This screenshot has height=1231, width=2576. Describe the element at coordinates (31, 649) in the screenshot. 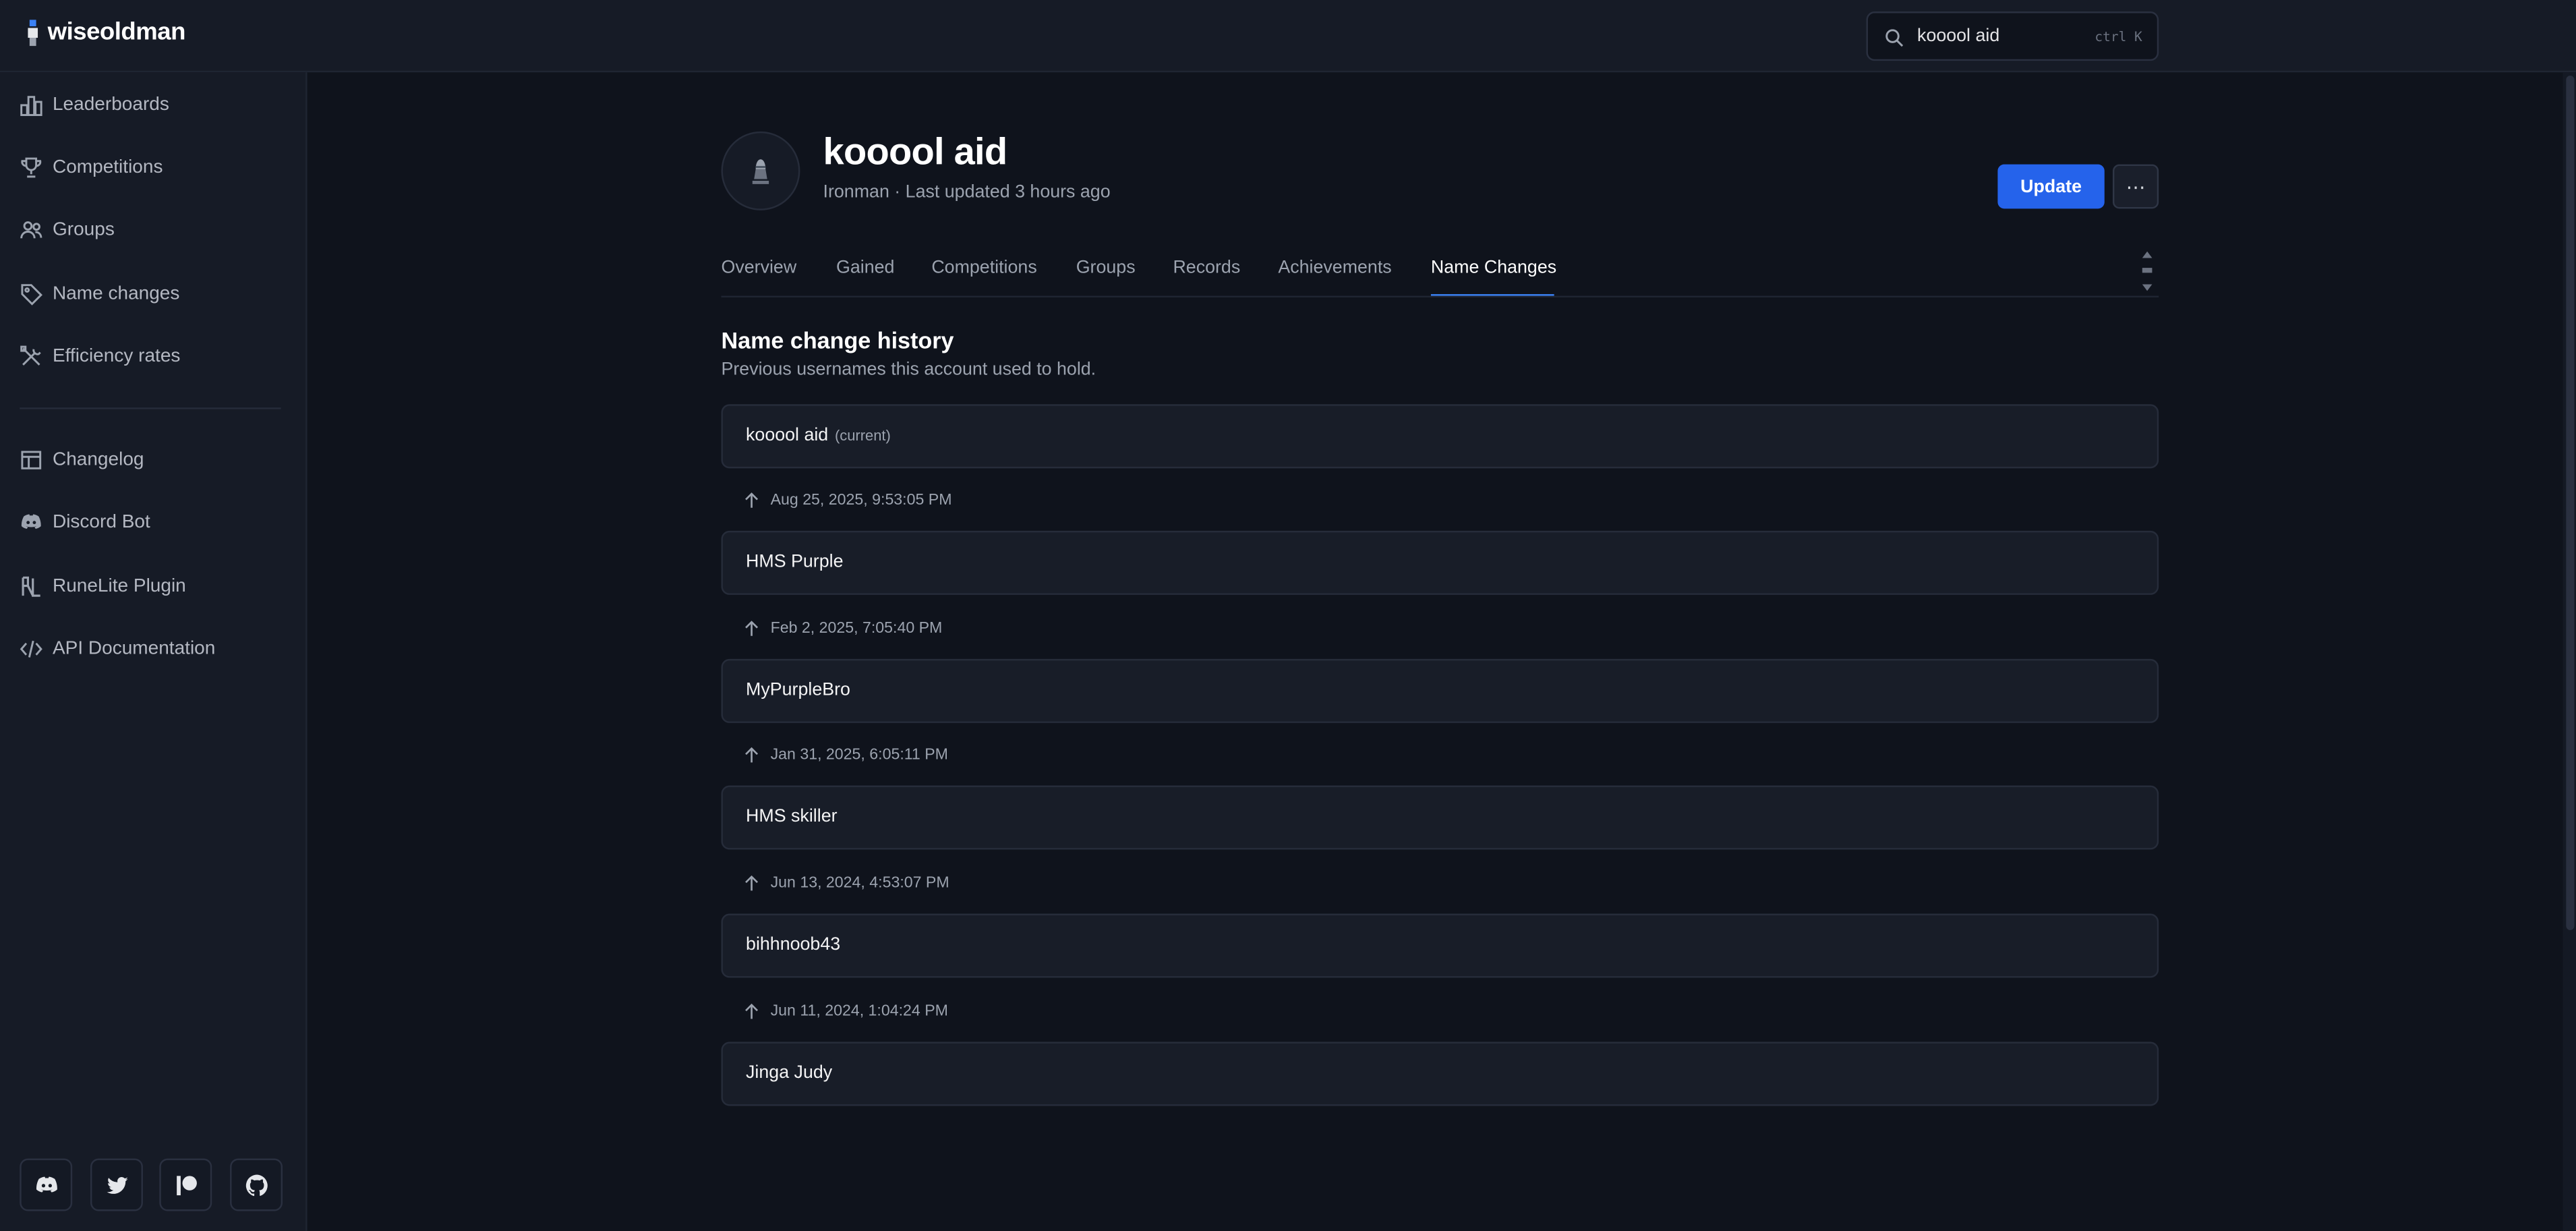

I see `code-icon` at that location.